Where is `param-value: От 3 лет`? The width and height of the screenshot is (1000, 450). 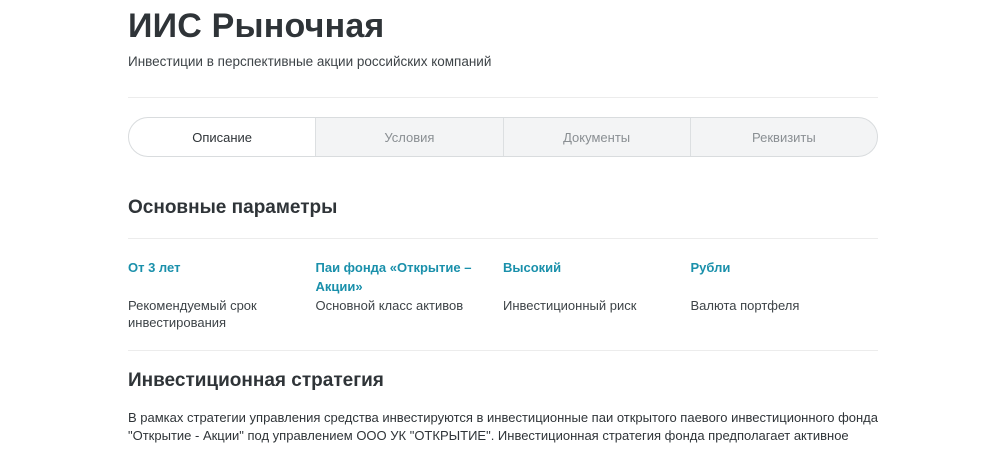
param-value: От 3 лет is located at coordinates (154, 267).